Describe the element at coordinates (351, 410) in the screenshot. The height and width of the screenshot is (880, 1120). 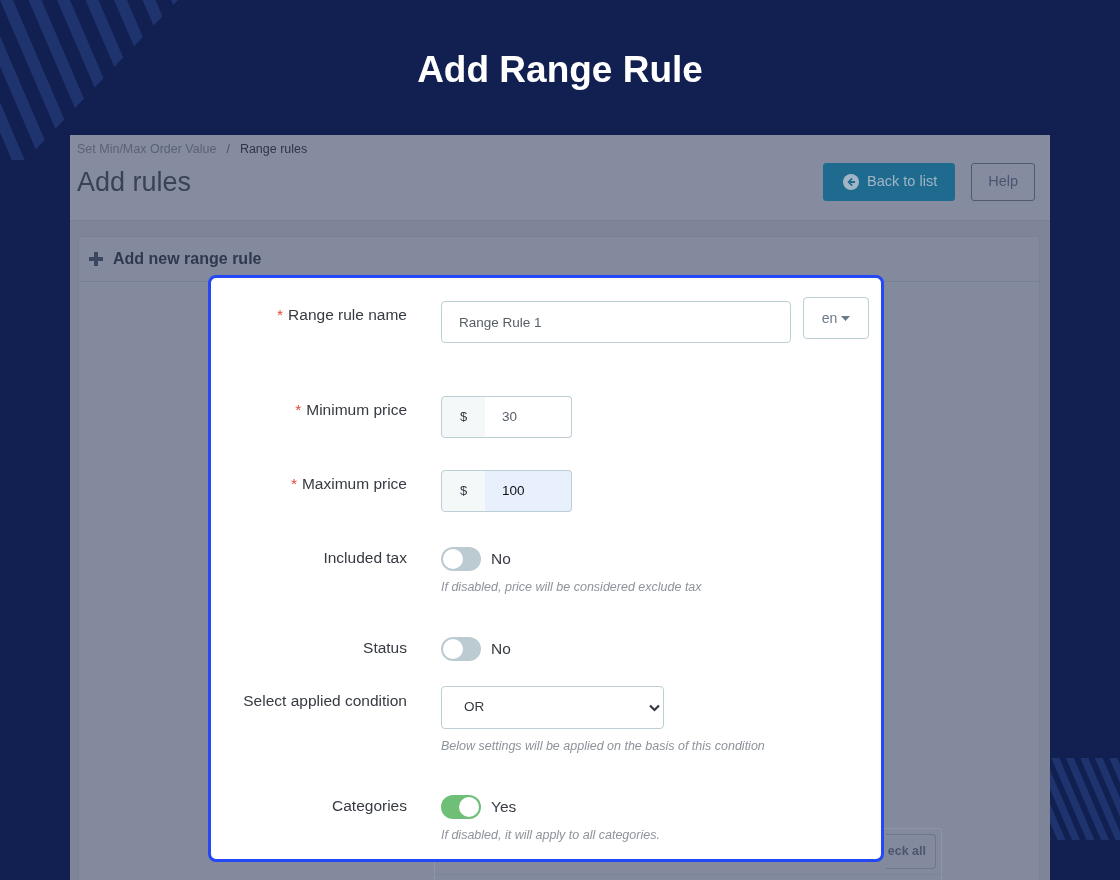
I see `field-label: * Minimum price` at that location.